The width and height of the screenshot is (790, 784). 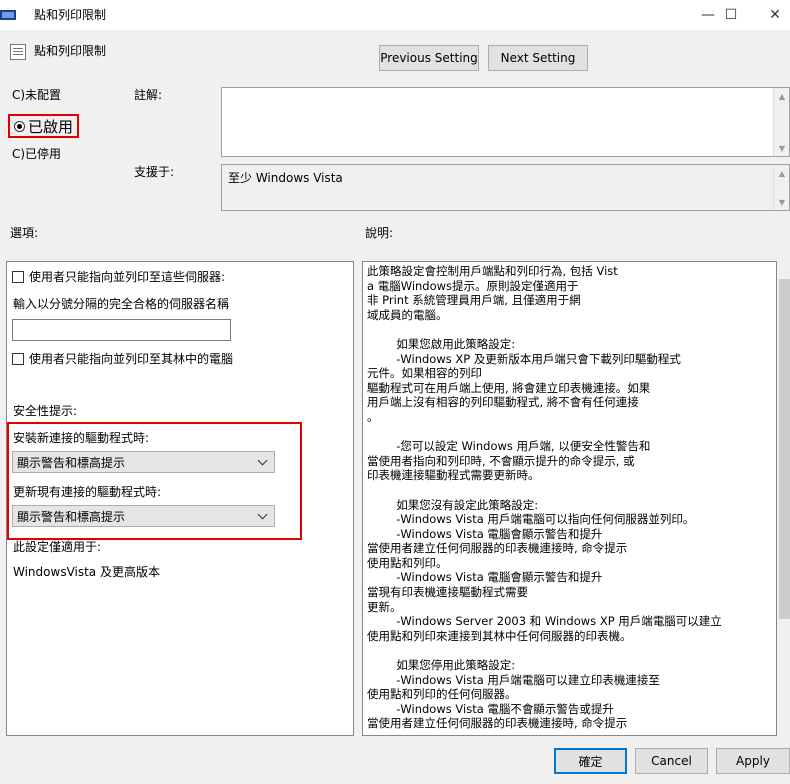 I want to click on checkbox-forest-only: 使用者只能指向並列印至其林中的電腦, so click(x=122, y=358).